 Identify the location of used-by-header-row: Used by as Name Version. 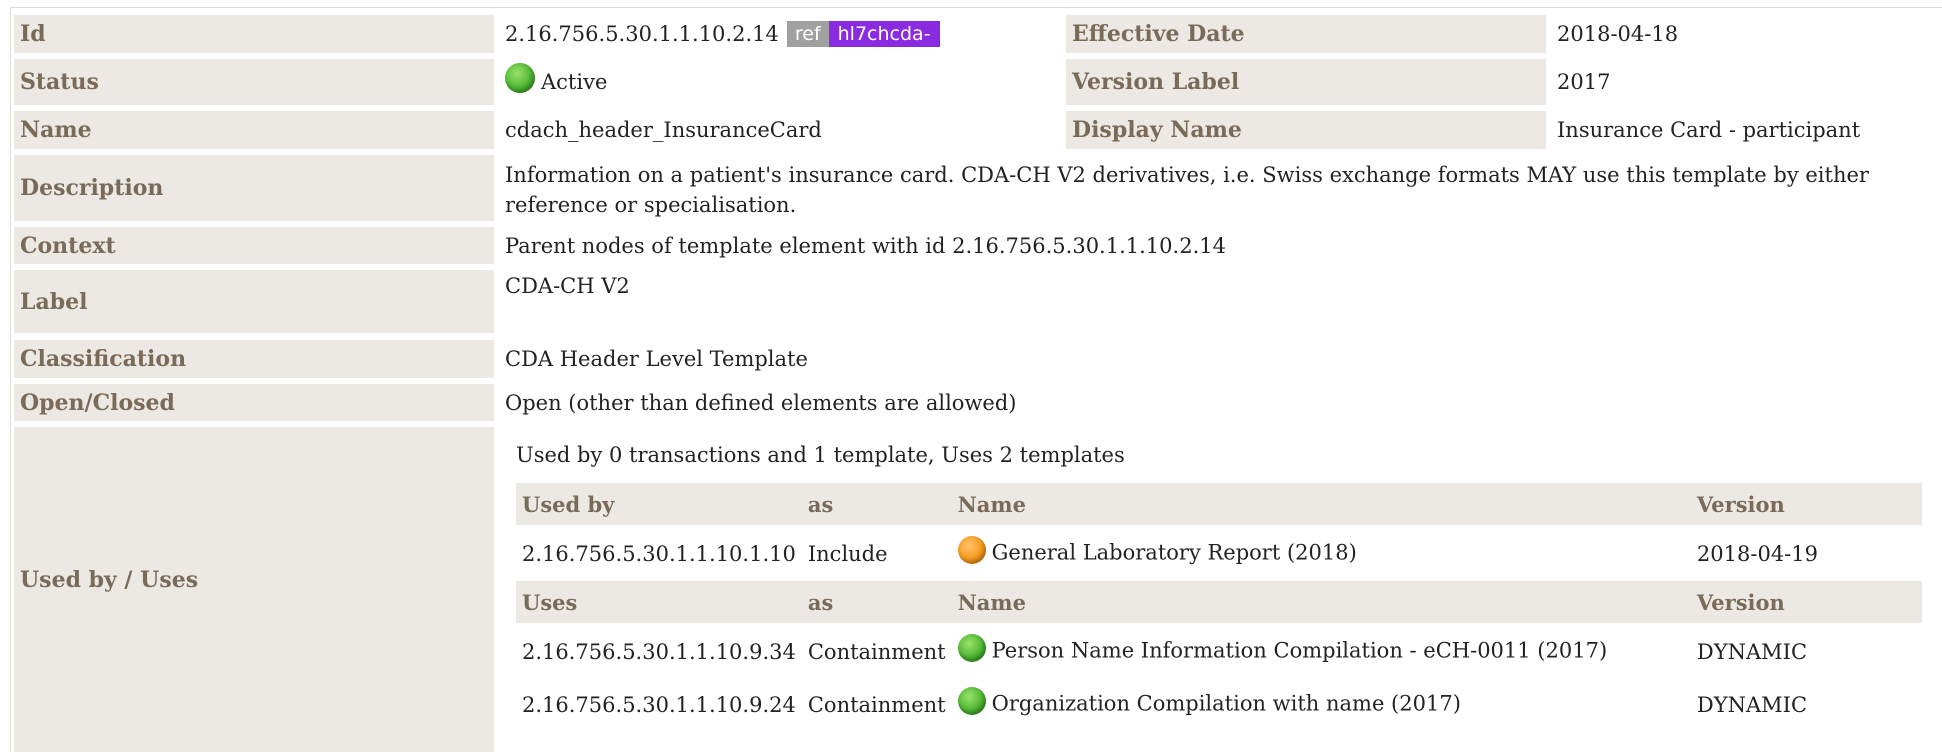
(1219, 505).